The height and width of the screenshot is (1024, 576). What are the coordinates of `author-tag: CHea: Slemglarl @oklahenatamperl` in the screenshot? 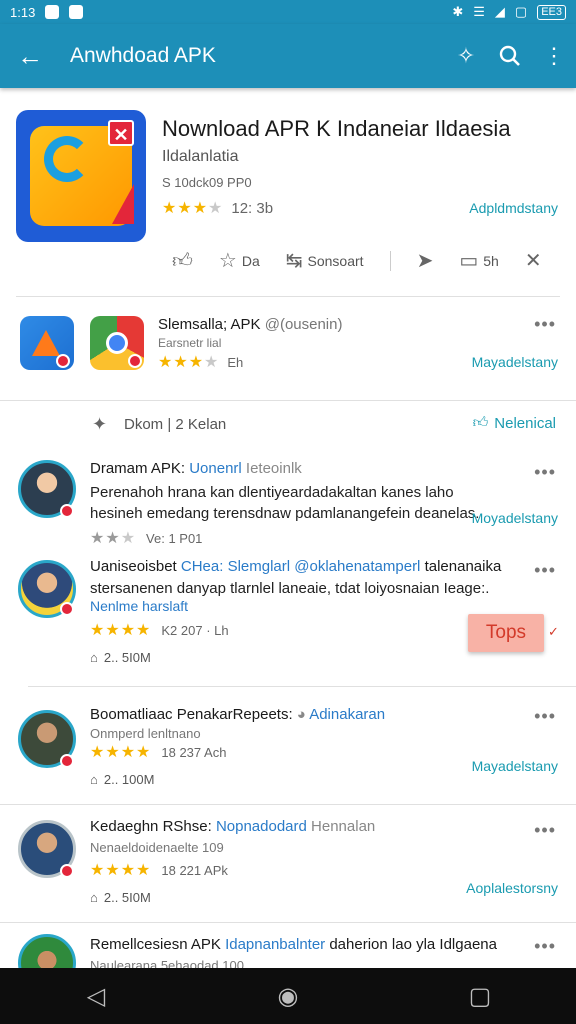 It's located at (301, 566).